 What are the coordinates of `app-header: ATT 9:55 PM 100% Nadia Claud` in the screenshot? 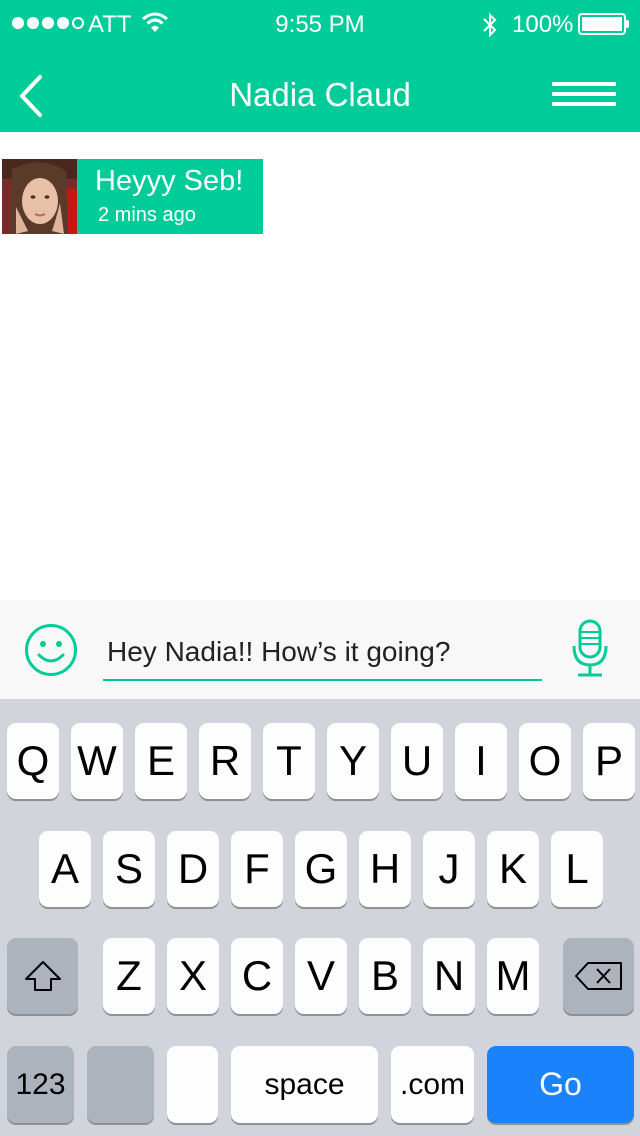 It's located at (320, 66).